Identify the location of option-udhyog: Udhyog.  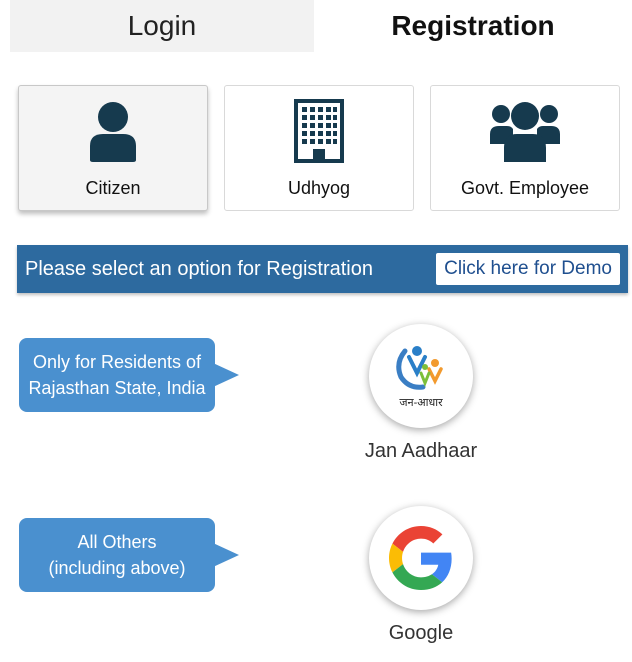
(319, 148).